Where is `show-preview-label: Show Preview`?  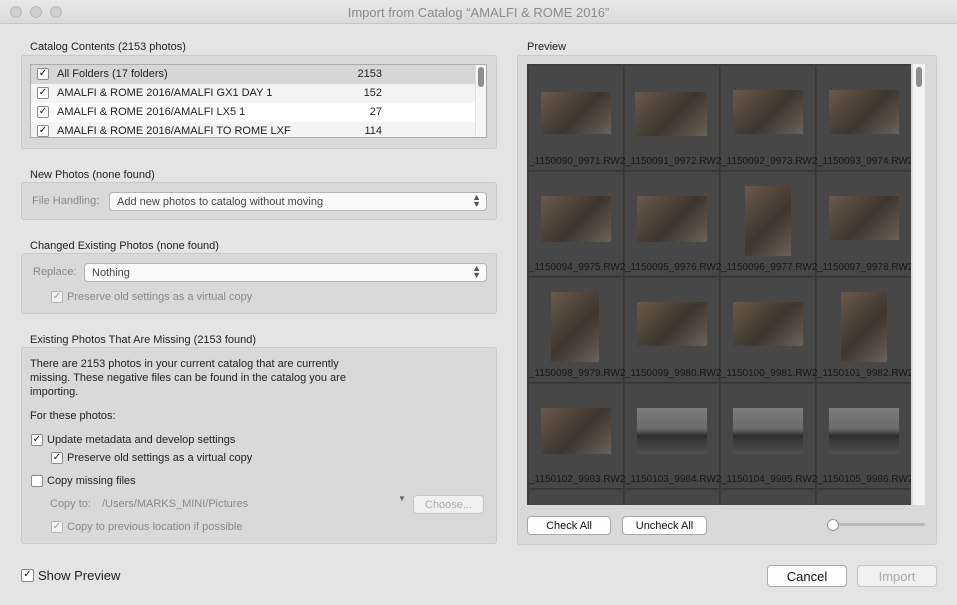 show-preview-label: Show Preview is located at coordinates (79, 575).